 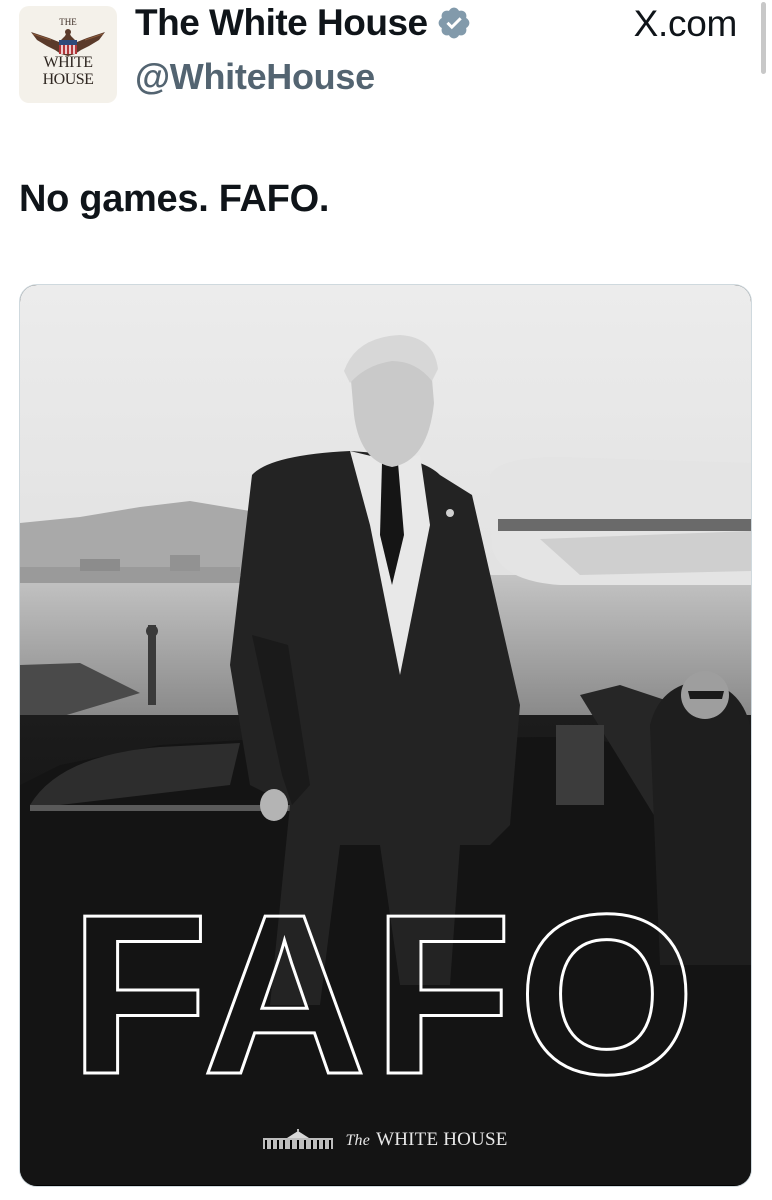 I want to click on white-house-building-icon, so click(x=298, y=1139).